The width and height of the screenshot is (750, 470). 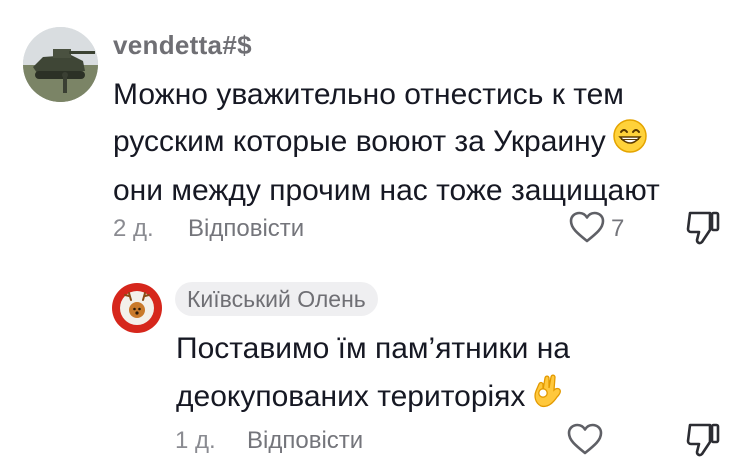 What do you see at coordinates (276, 299) in the screenshot?
I see `reply-username: Київський Олень` at bounding box center [276, 299].